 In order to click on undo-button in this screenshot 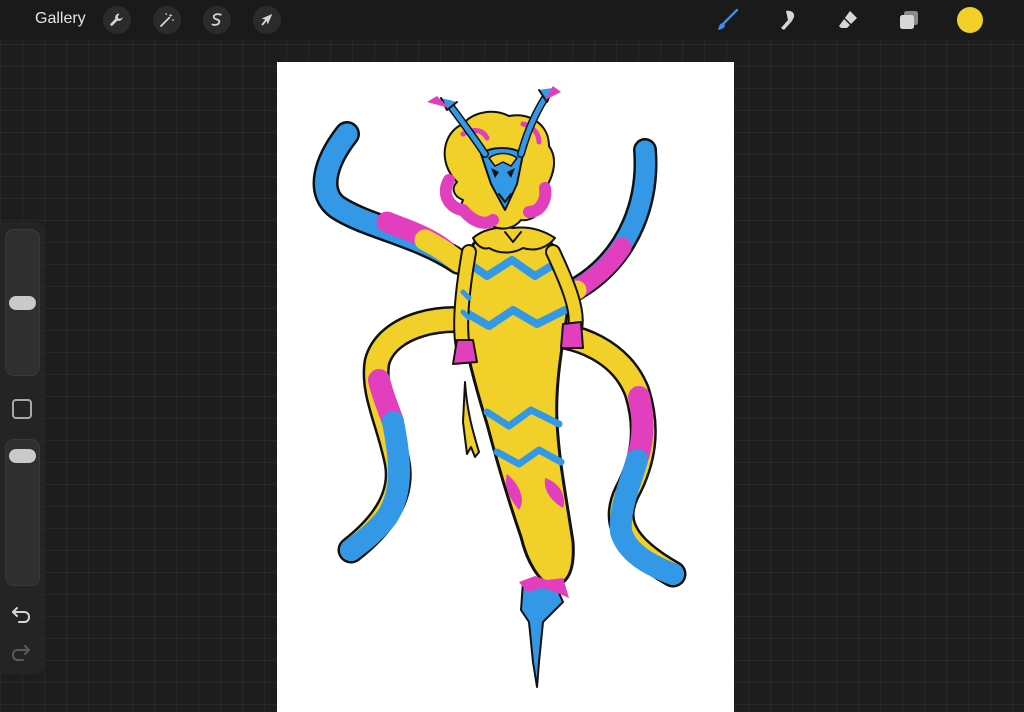, I will do `click(21, 615)`.